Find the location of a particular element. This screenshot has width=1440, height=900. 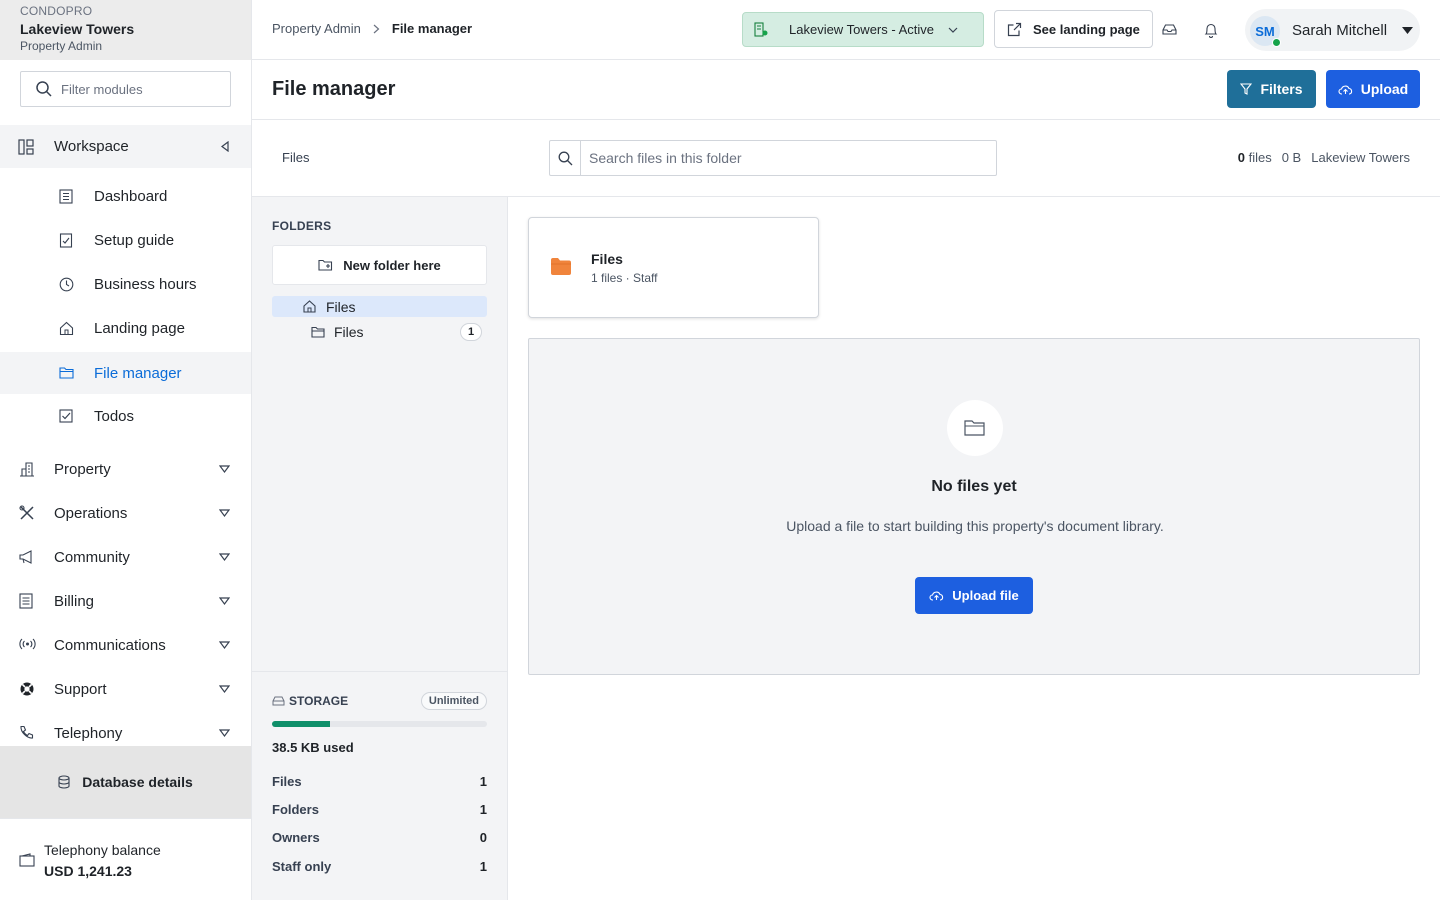

folder-card: Files 1 files · Staff is located at coordinates (673, 267).